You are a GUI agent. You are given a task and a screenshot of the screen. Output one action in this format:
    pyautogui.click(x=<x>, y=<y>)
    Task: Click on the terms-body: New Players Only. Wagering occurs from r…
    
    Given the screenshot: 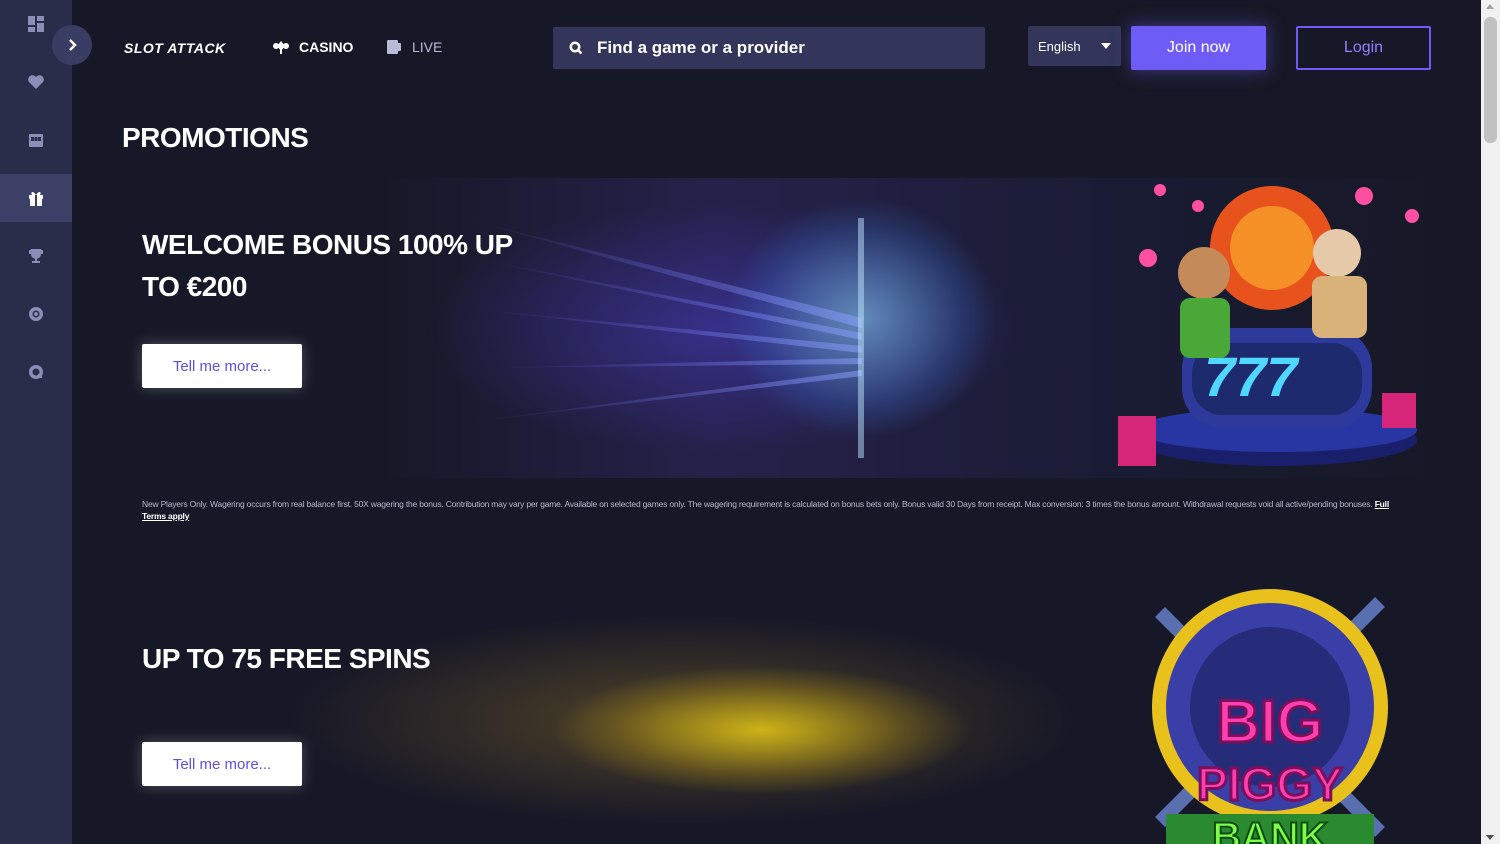 What is the action you would take?
    pyautogui.click(x=757, y=504)
    